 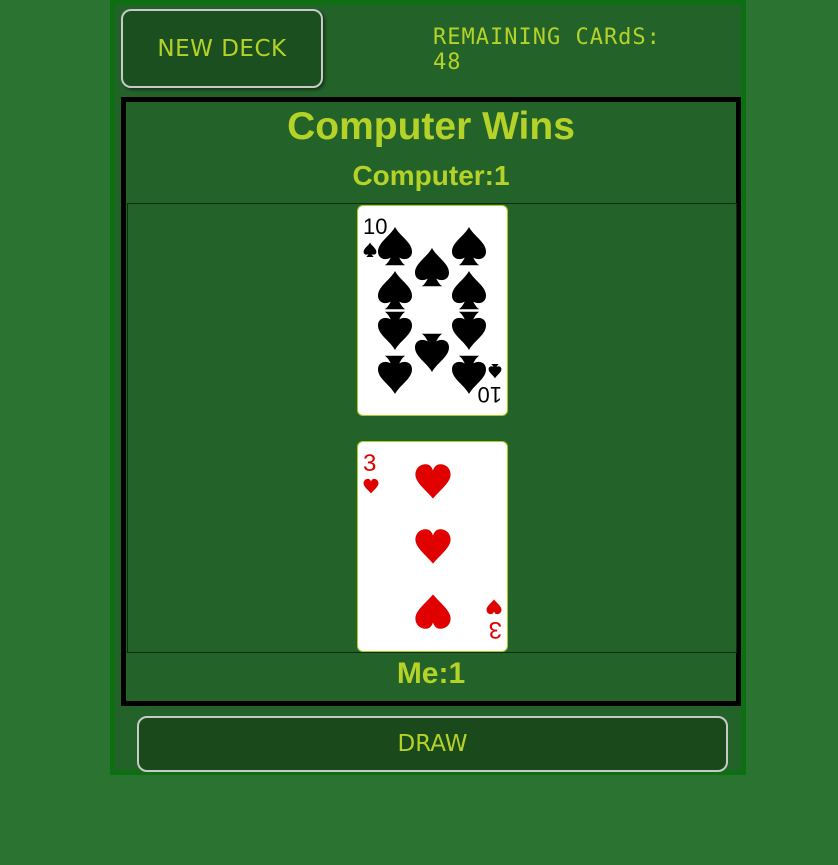 I want to click on draw-button: DRAW, so click(x=432, y=744).